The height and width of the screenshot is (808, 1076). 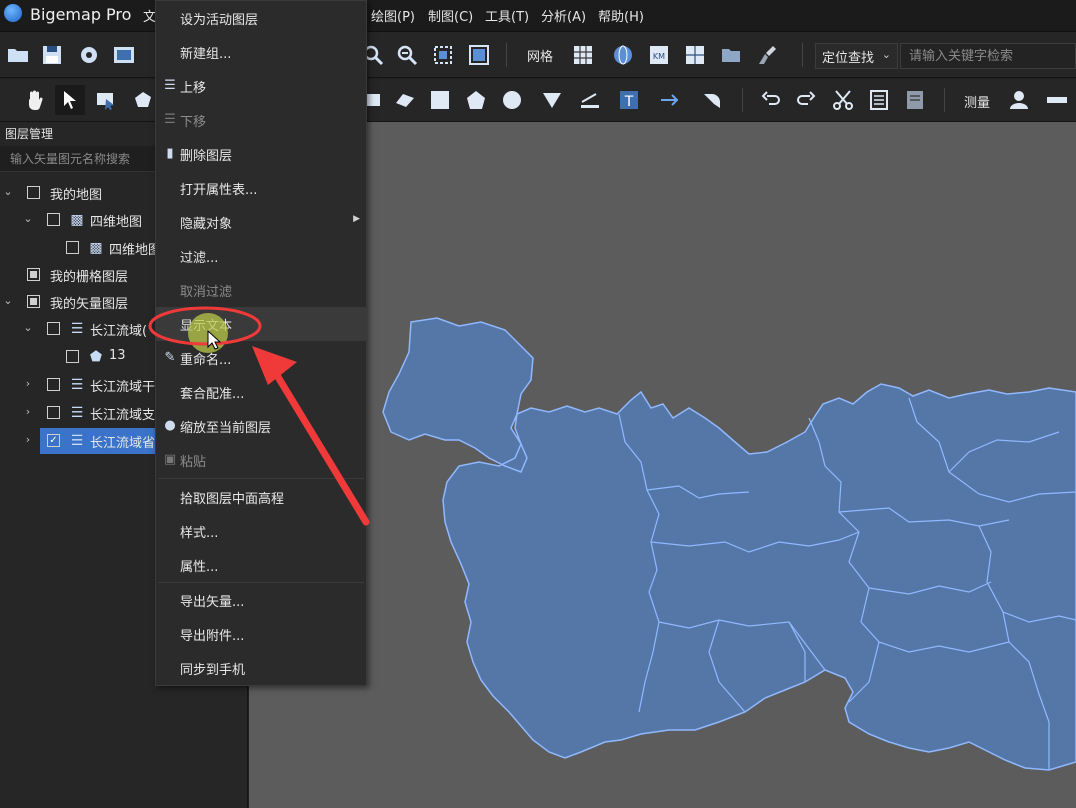 What do you see at coordinates (18, 55) in the screenshot?
I see `open-folder-icon` at bounding box center [18, 55].